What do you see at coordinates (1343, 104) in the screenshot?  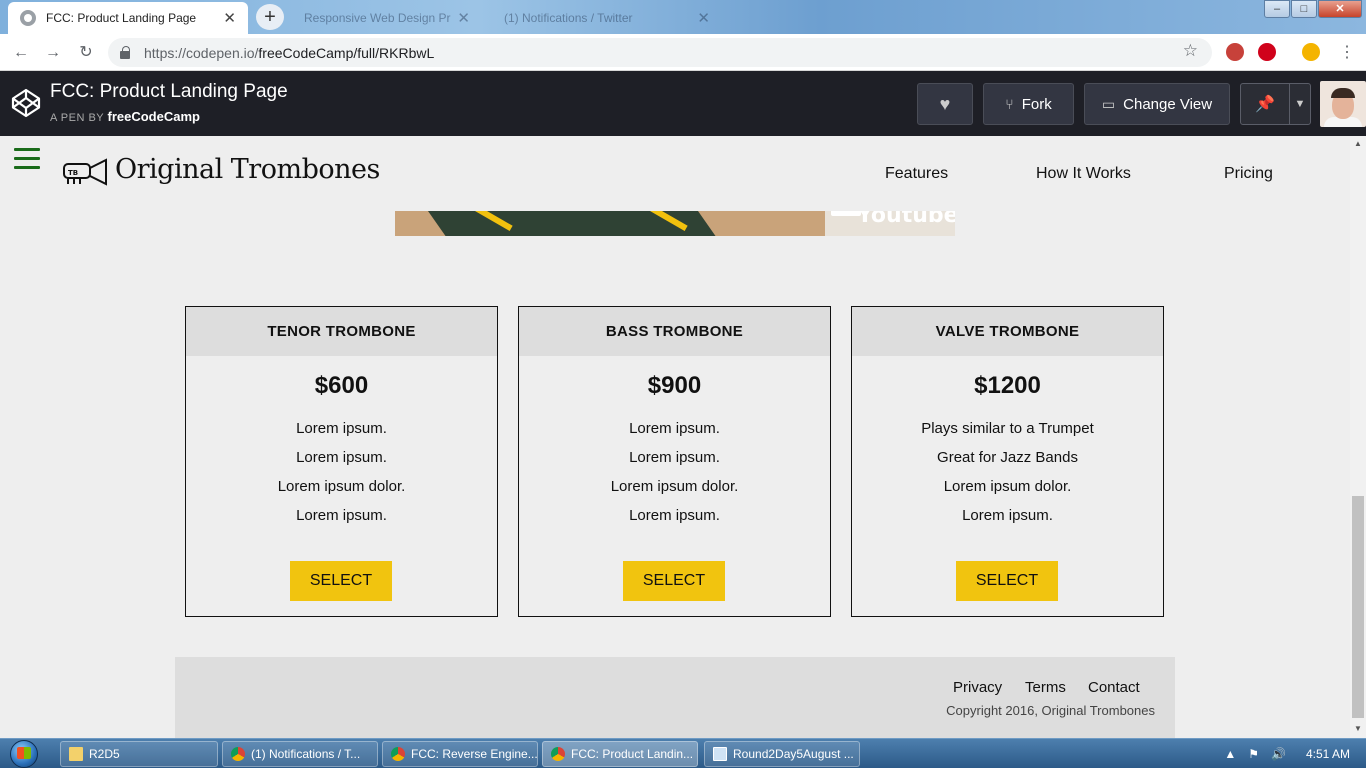 I see `user-avatar` at bounding box center [1343, 104].